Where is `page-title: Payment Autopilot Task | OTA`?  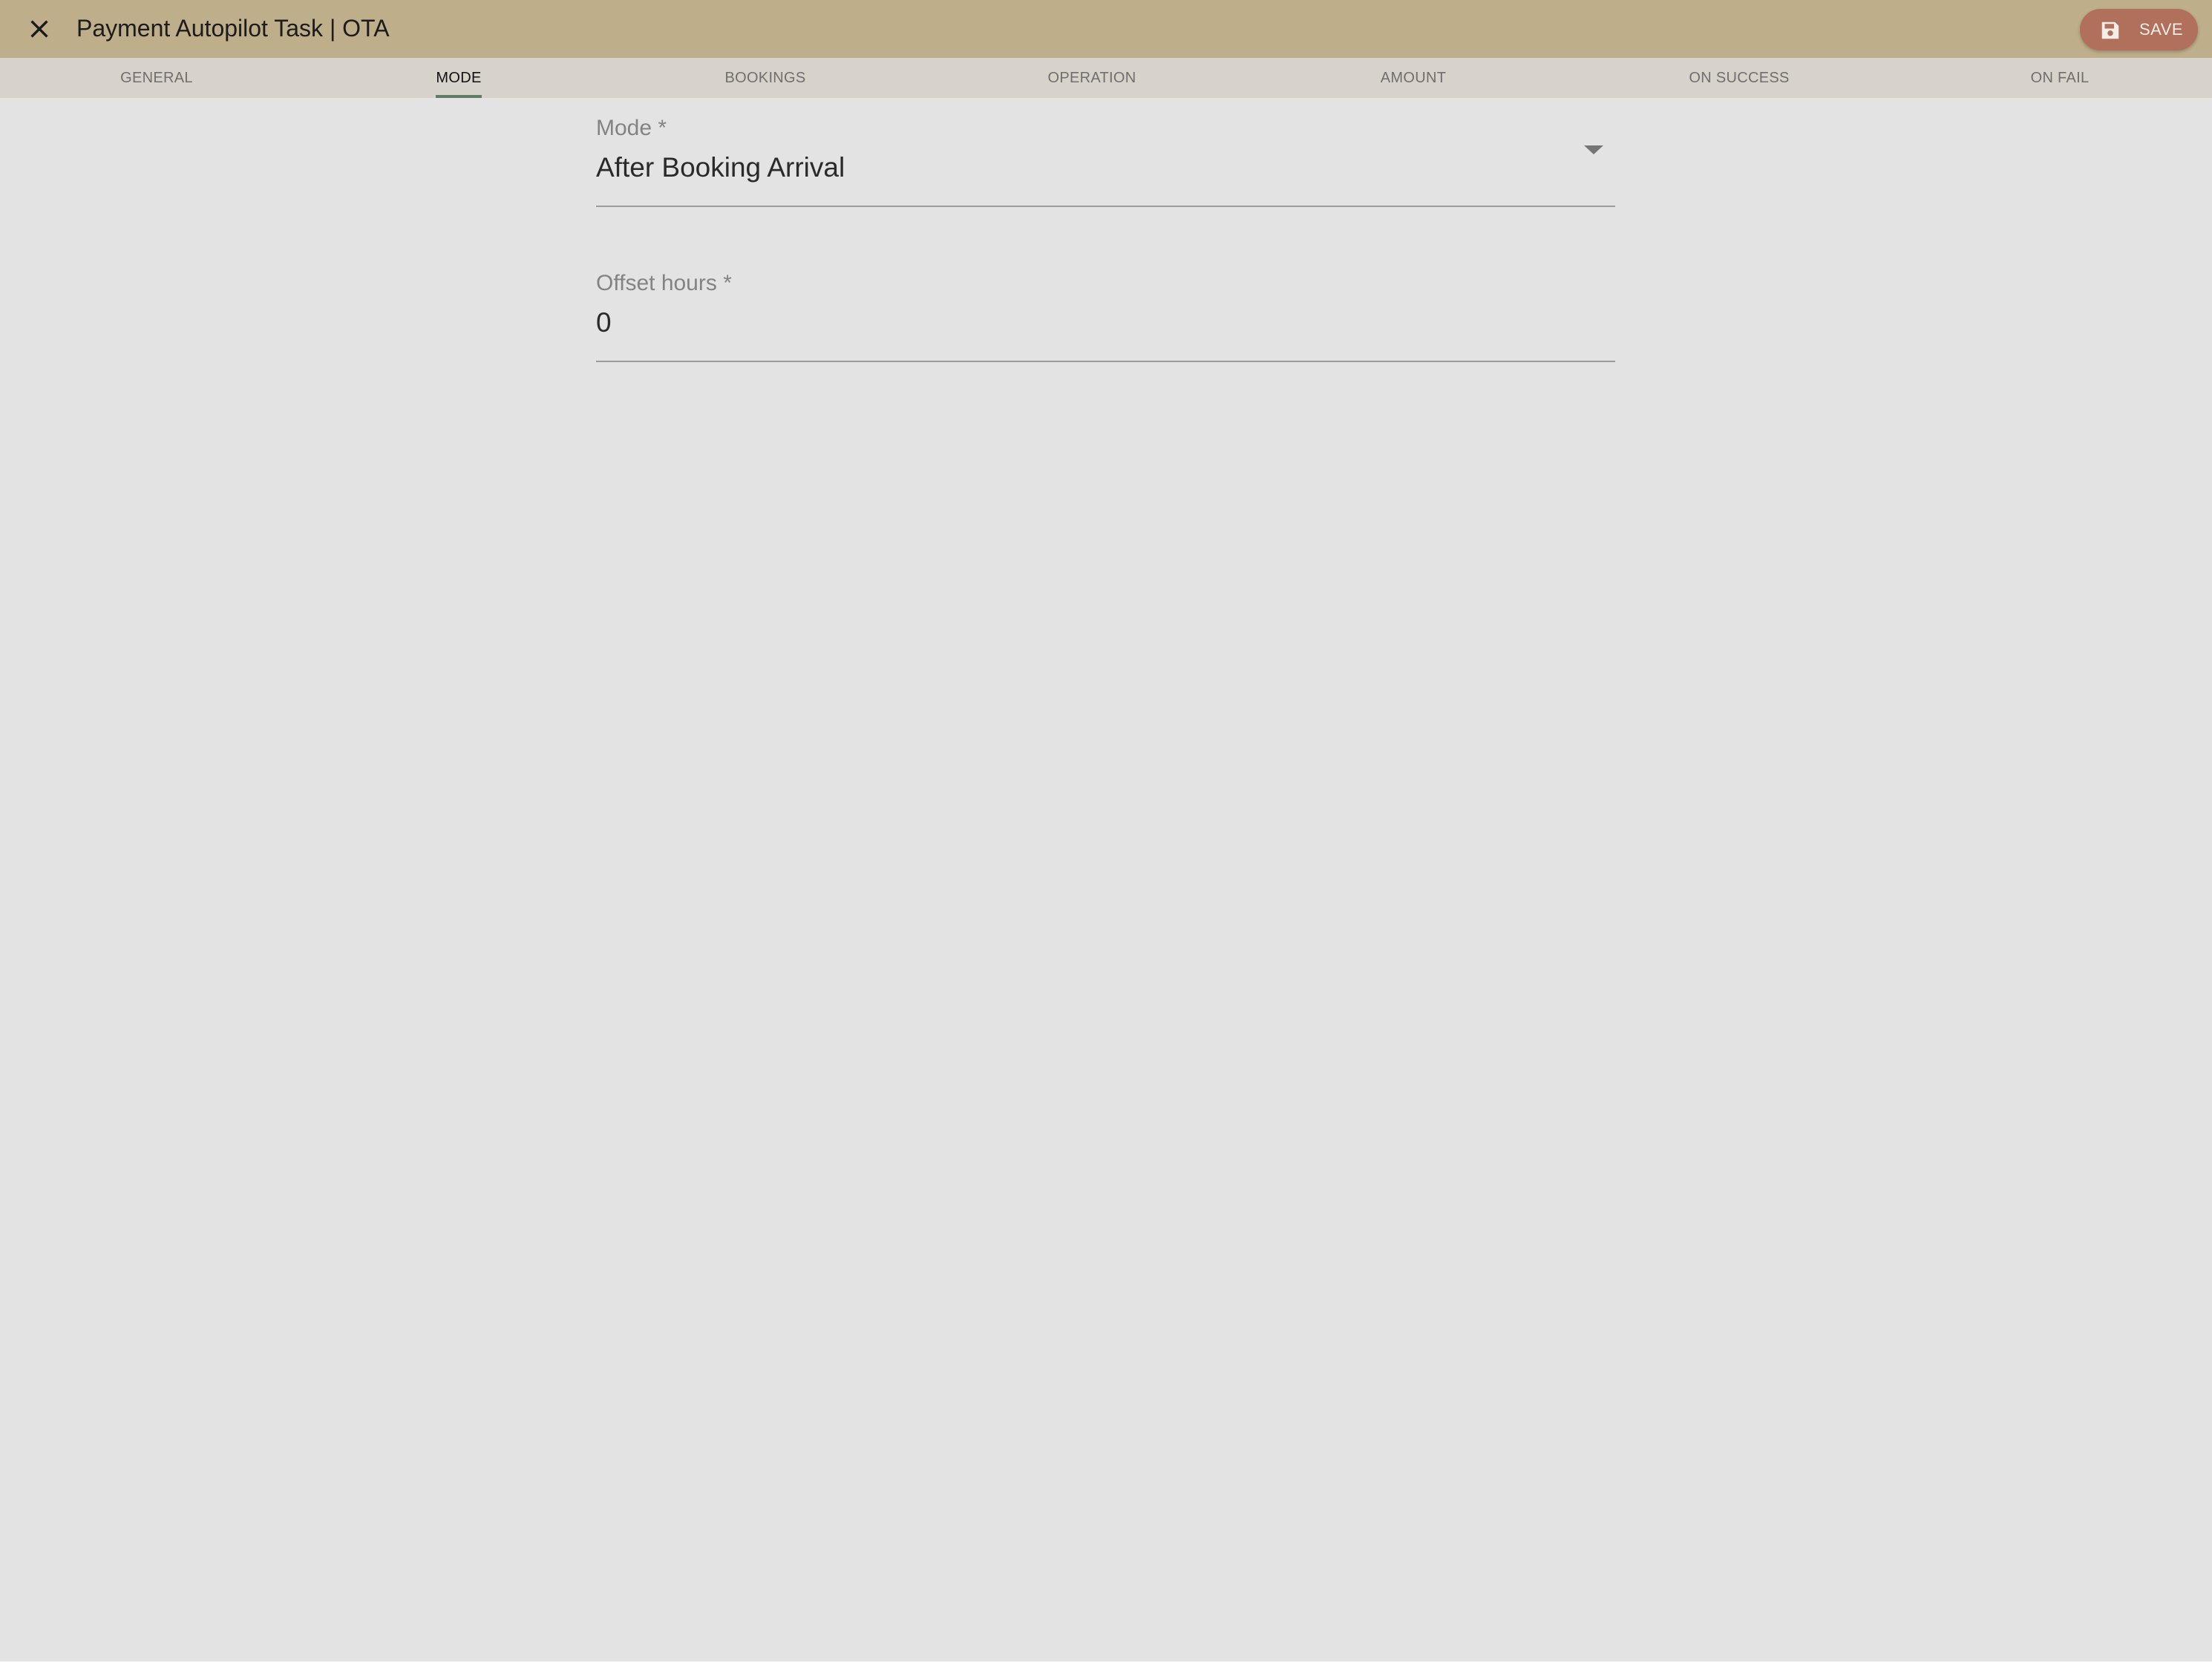 page-title: Payment Autopilot Task | OTA is located at coordinates (233, 28).